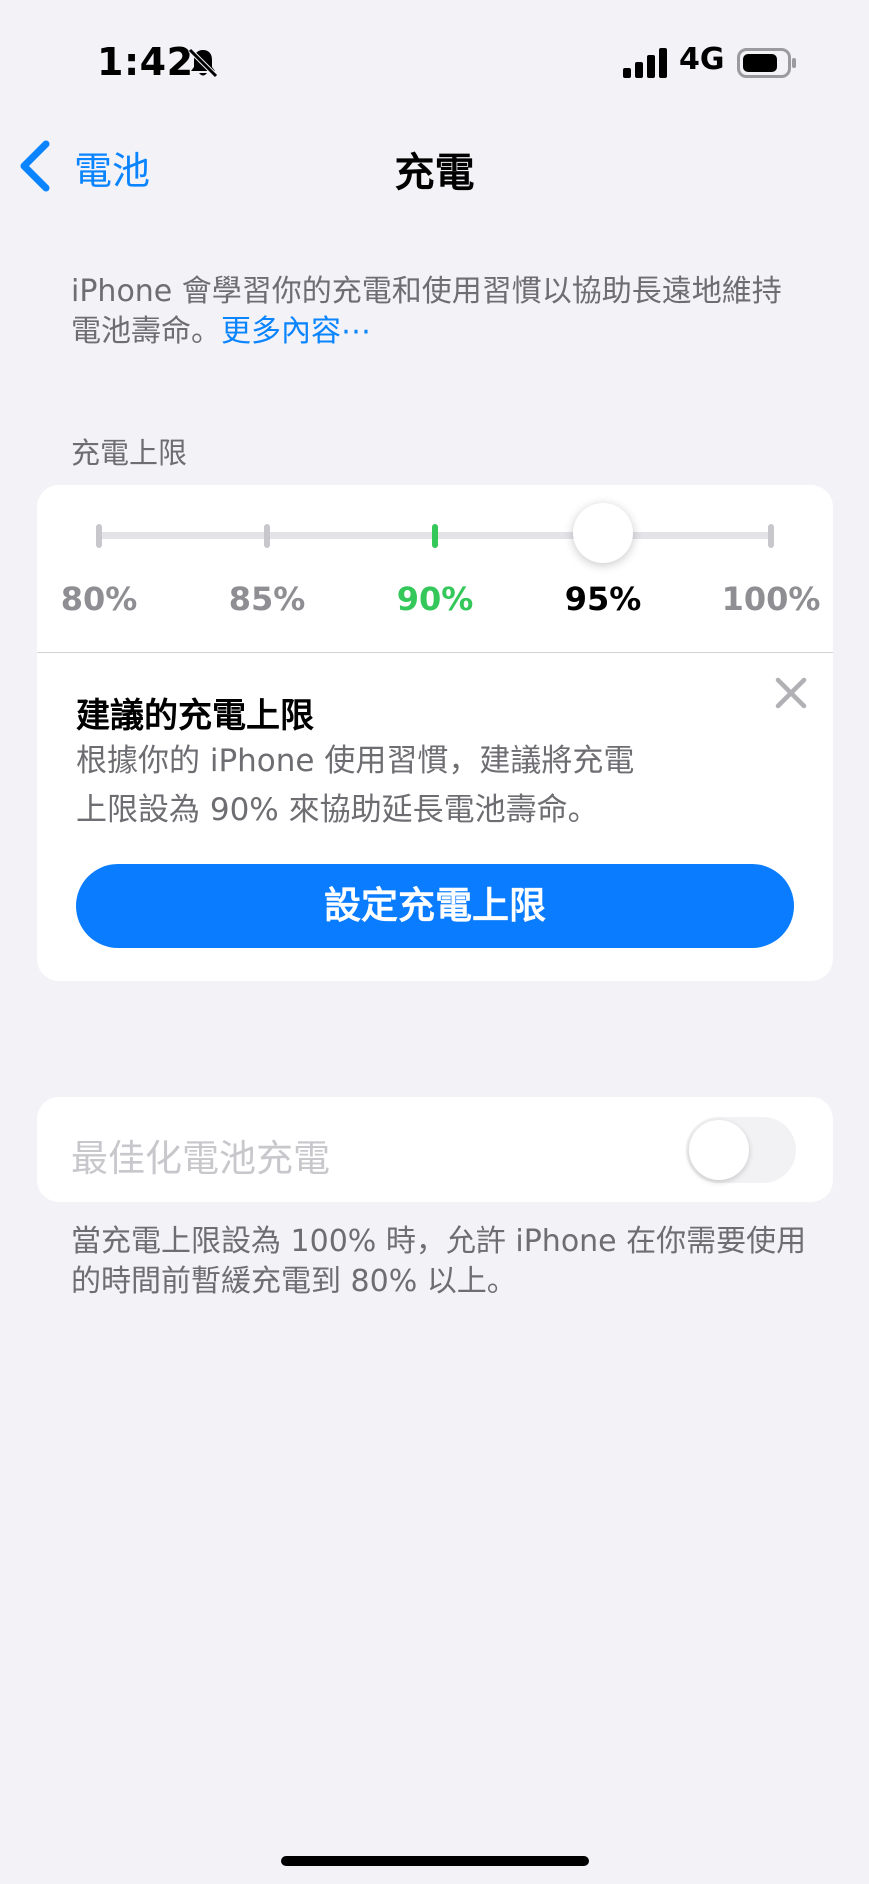  I want to click on suggestion-title: 建議的充電上限, so click(195, 716).